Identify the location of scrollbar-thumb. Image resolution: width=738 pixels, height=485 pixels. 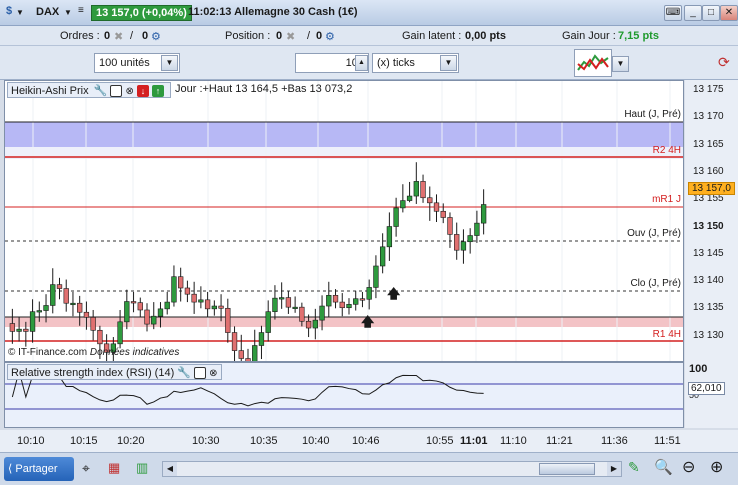
(567, 469).